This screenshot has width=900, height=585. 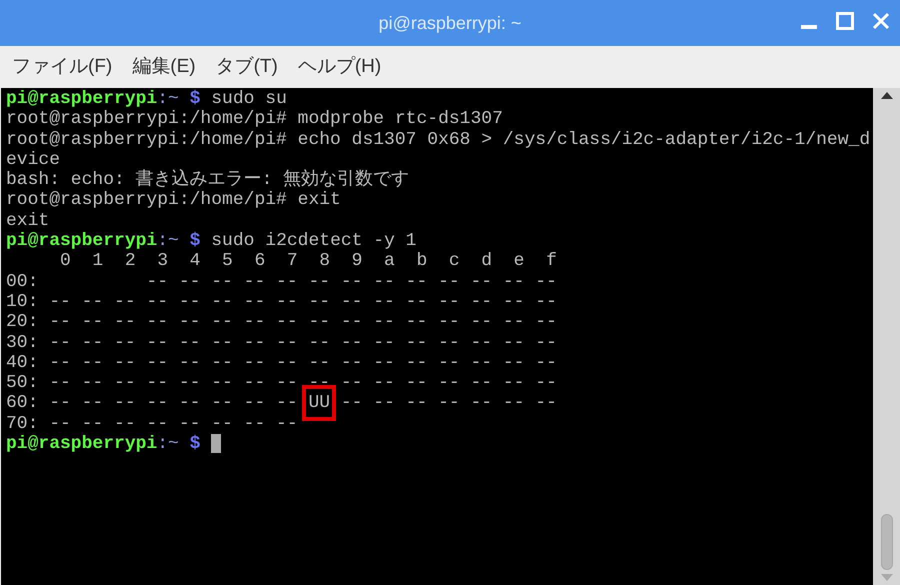 I want to click on terminal-text: 60: -- -- -- -- -- -- -- --, so click(x=152, y=403).